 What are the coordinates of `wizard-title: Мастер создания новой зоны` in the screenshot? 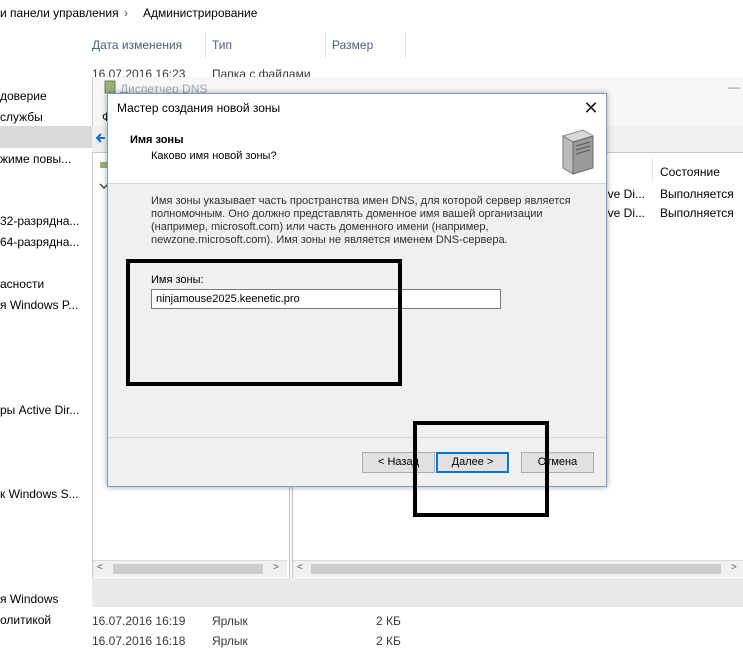 It's located at (199, 108).